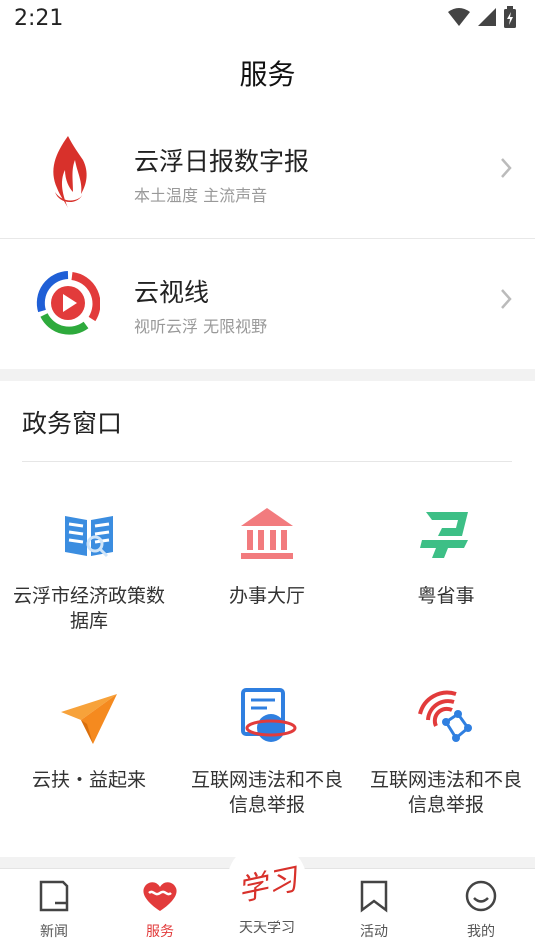 Image resolution: width=535 pixels, height=951 pixels. I want to click on study-badge-text: 学习, so click(267, 885).